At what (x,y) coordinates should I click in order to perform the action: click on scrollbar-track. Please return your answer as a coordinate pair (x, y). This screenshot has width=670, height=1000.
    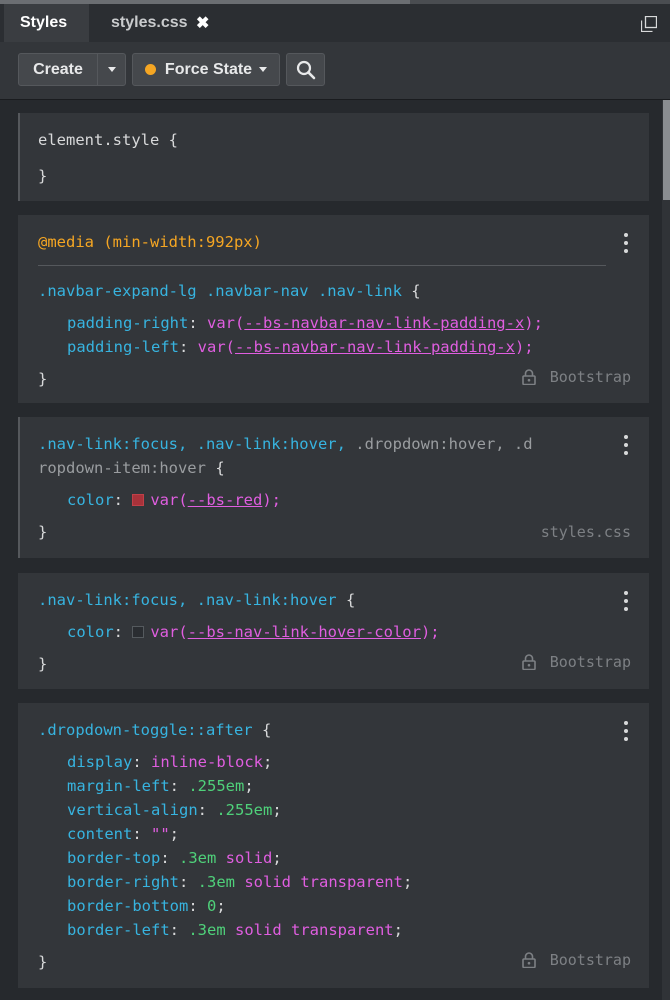
    Looking at the image, I should click on (666, 550).